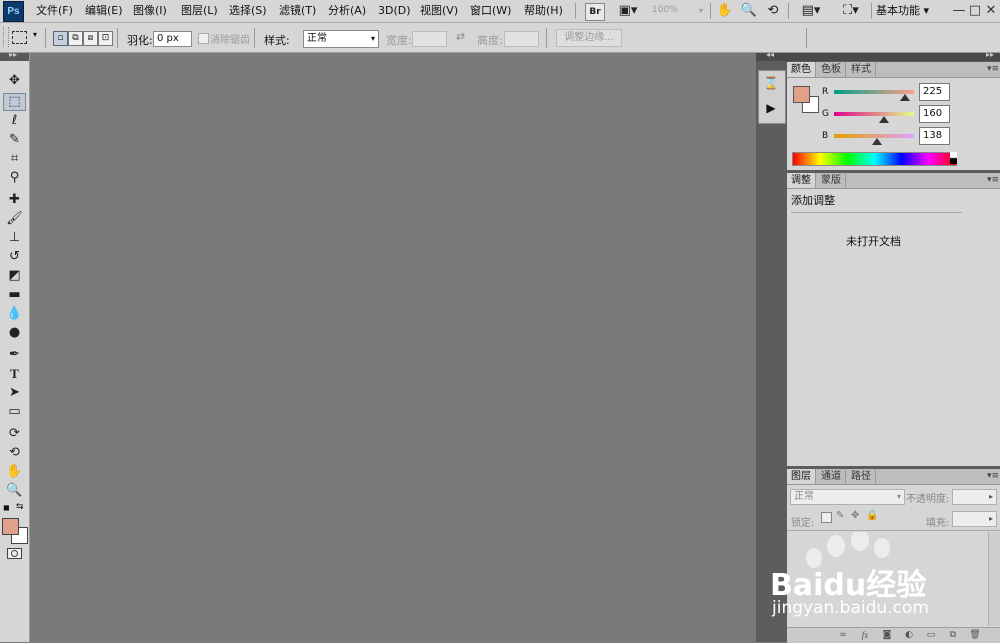 The height and width of the screenshot is (643, 1000). Describe the element at coordinates (14, 159) in the screenshot. I see `crop-tool-icon: ⌗` at that location.